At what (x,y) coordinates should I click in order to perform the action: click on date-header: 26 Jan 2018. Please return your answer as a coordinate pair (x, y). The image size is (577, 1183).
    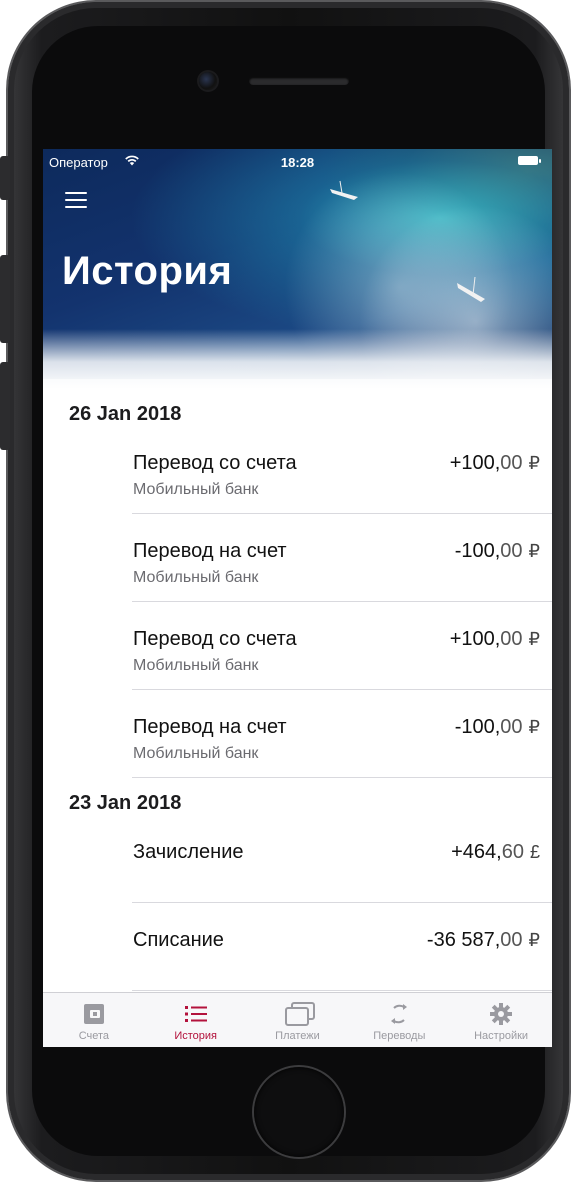
    Looking at the image, I should click on (125, 414).